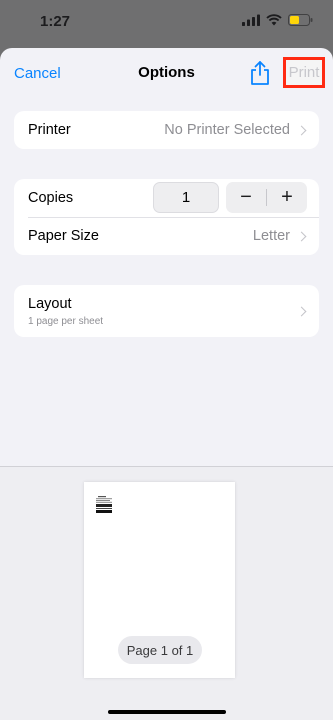 The height and width of the screenshot is (720, 333). Describe the element at coordinates (166, 73) in the screenshot. I see `nav-bar: Cancel Options Print` at that location.